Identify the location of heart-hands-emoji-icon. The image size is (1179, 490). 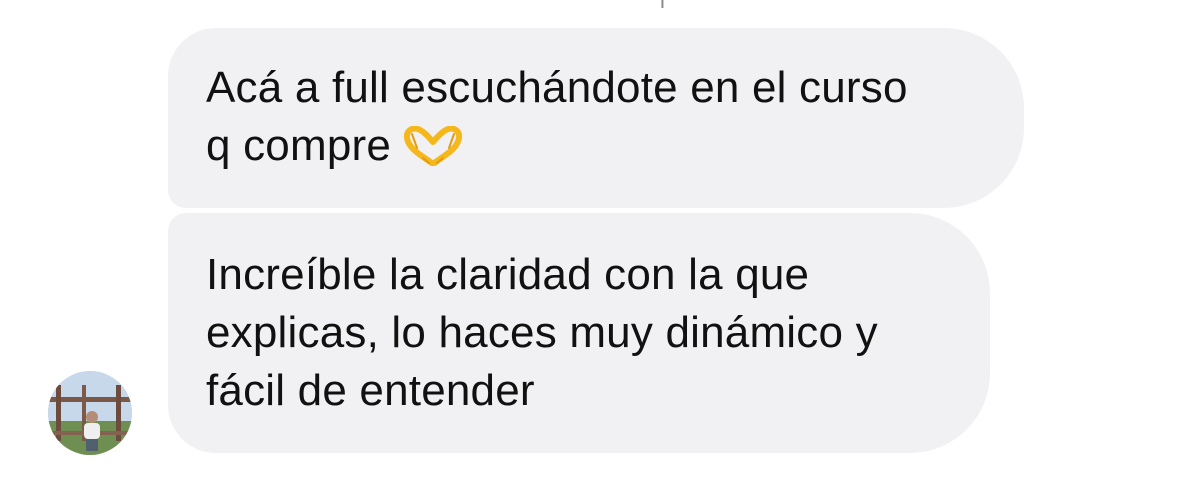
(433, 145).